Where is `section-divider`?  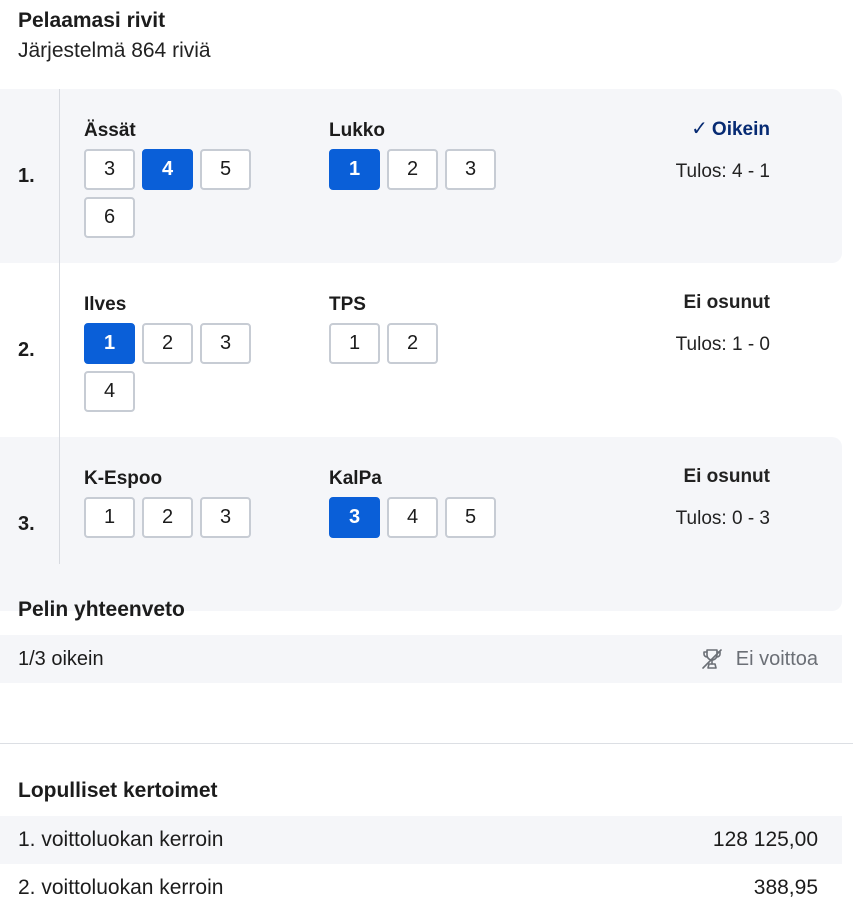 section-divider is located at coordinates (426, 743).